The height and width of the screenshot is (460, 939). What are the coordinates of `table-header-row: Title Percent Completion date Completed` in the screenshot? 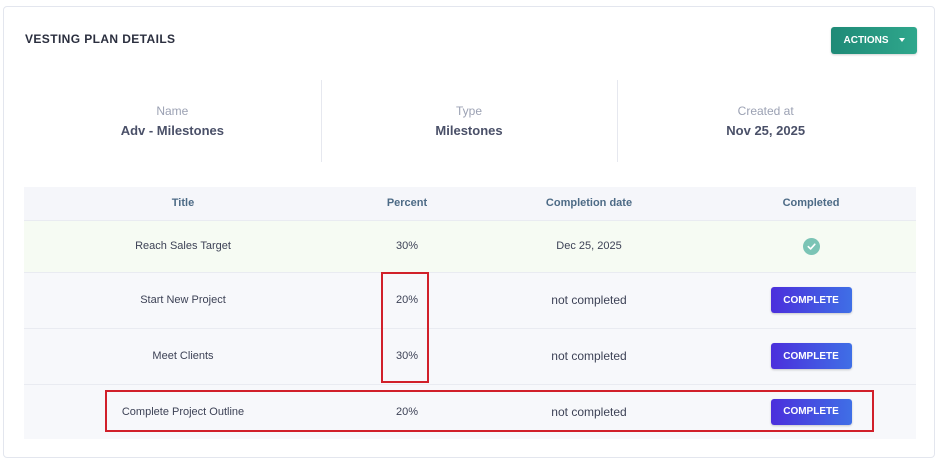 It's located at (470, 203).